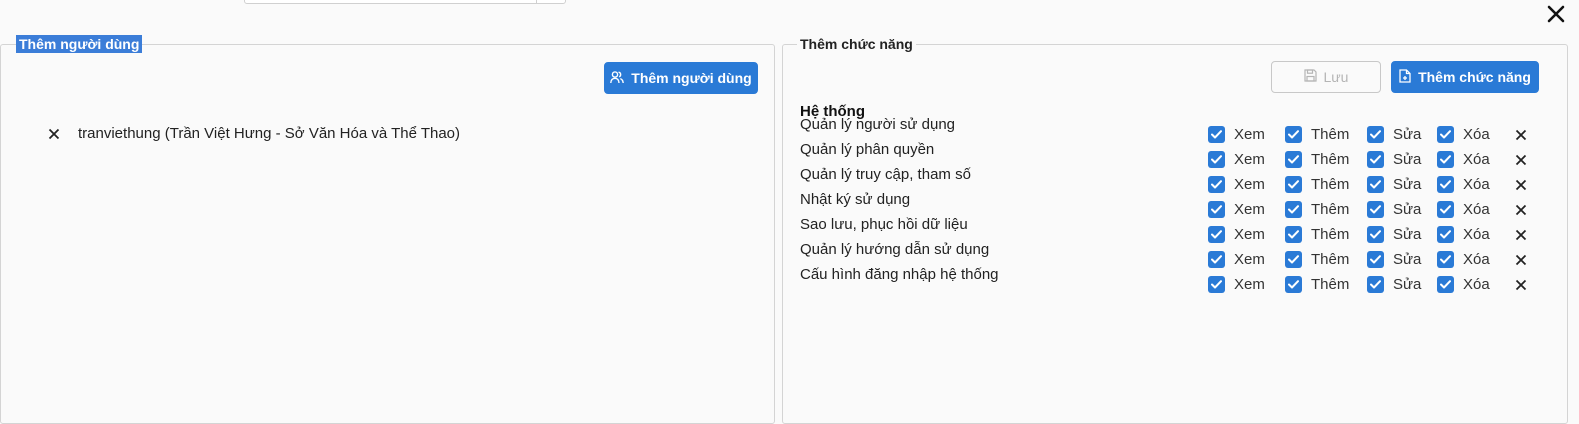 This screenshot has height=424, width=1579. I want to click on add-function-button: Thêm chức năng, so click(1465, 77).